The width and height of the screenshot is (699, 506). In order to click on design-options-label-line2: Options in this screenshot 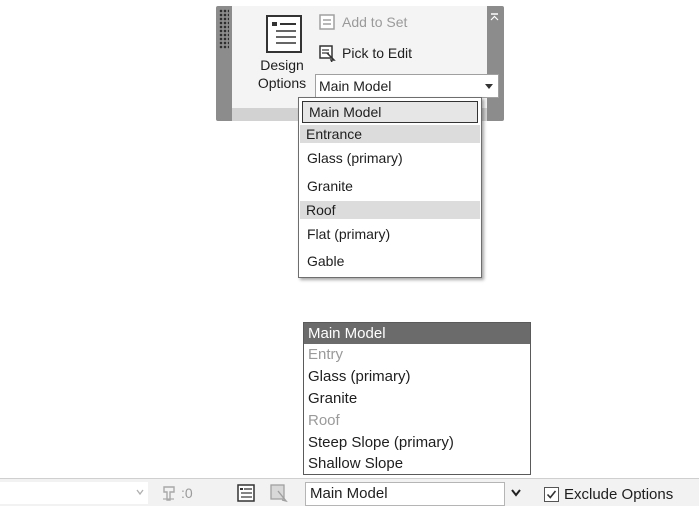, I will do `click(282, 83)`.